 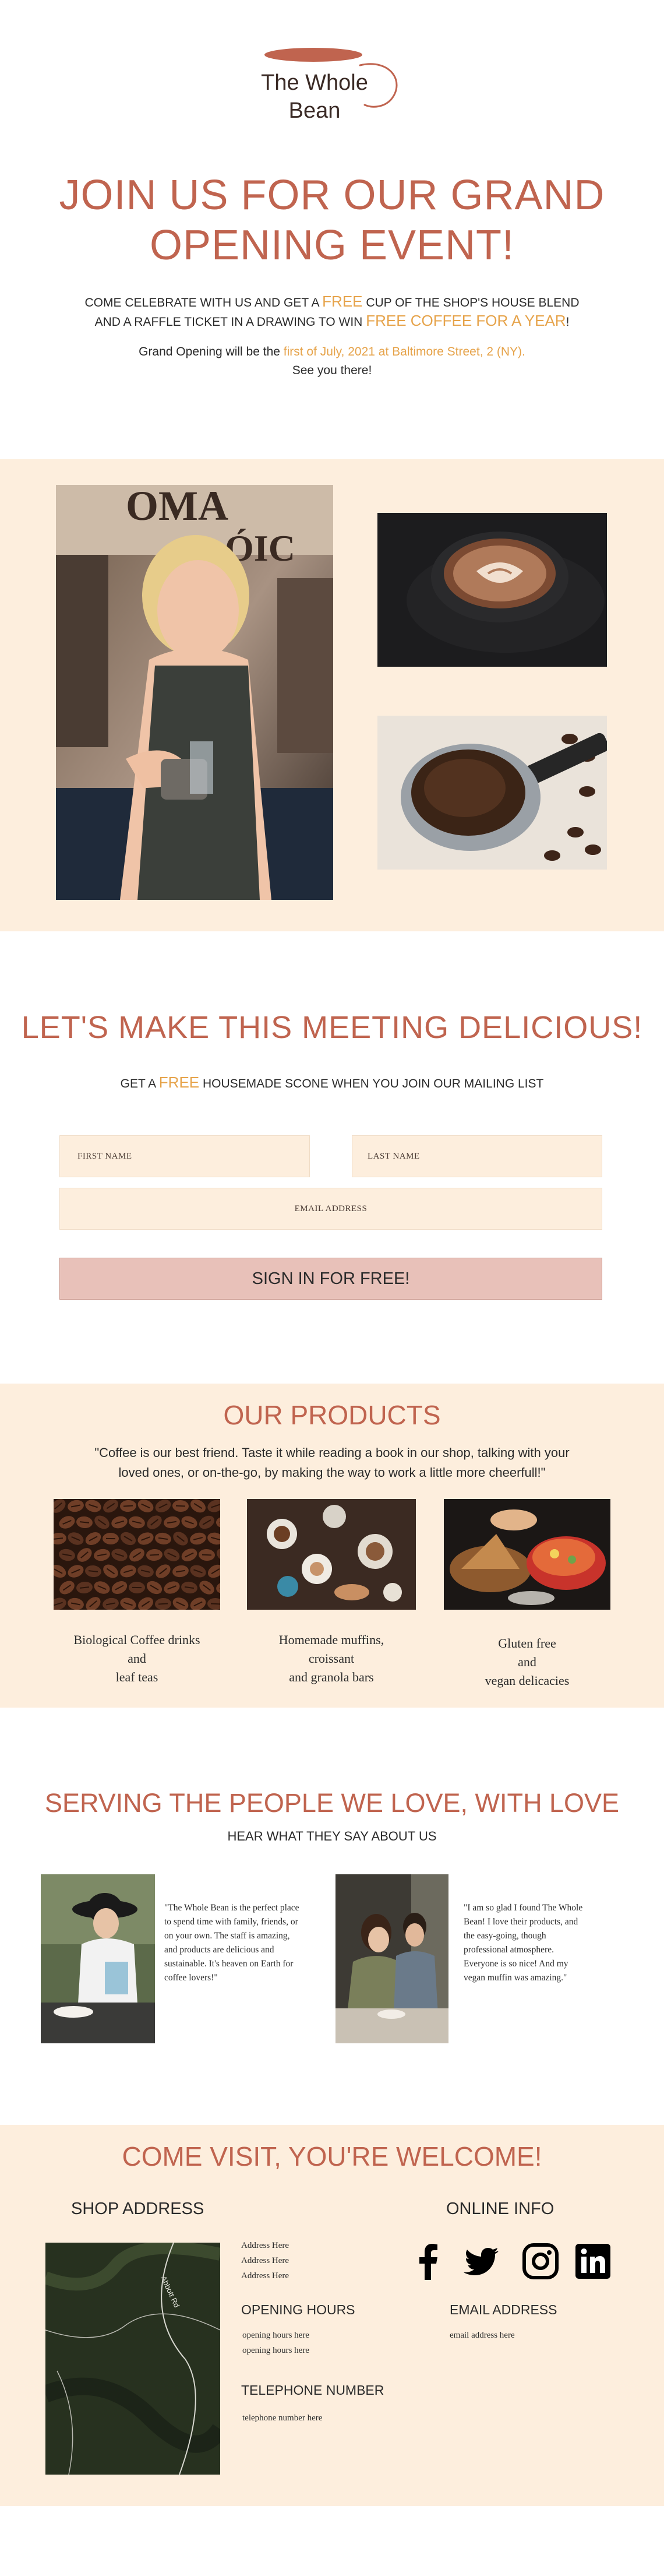 I want to click on vegan-delicacies-photo, so click(x=527, y=1555).